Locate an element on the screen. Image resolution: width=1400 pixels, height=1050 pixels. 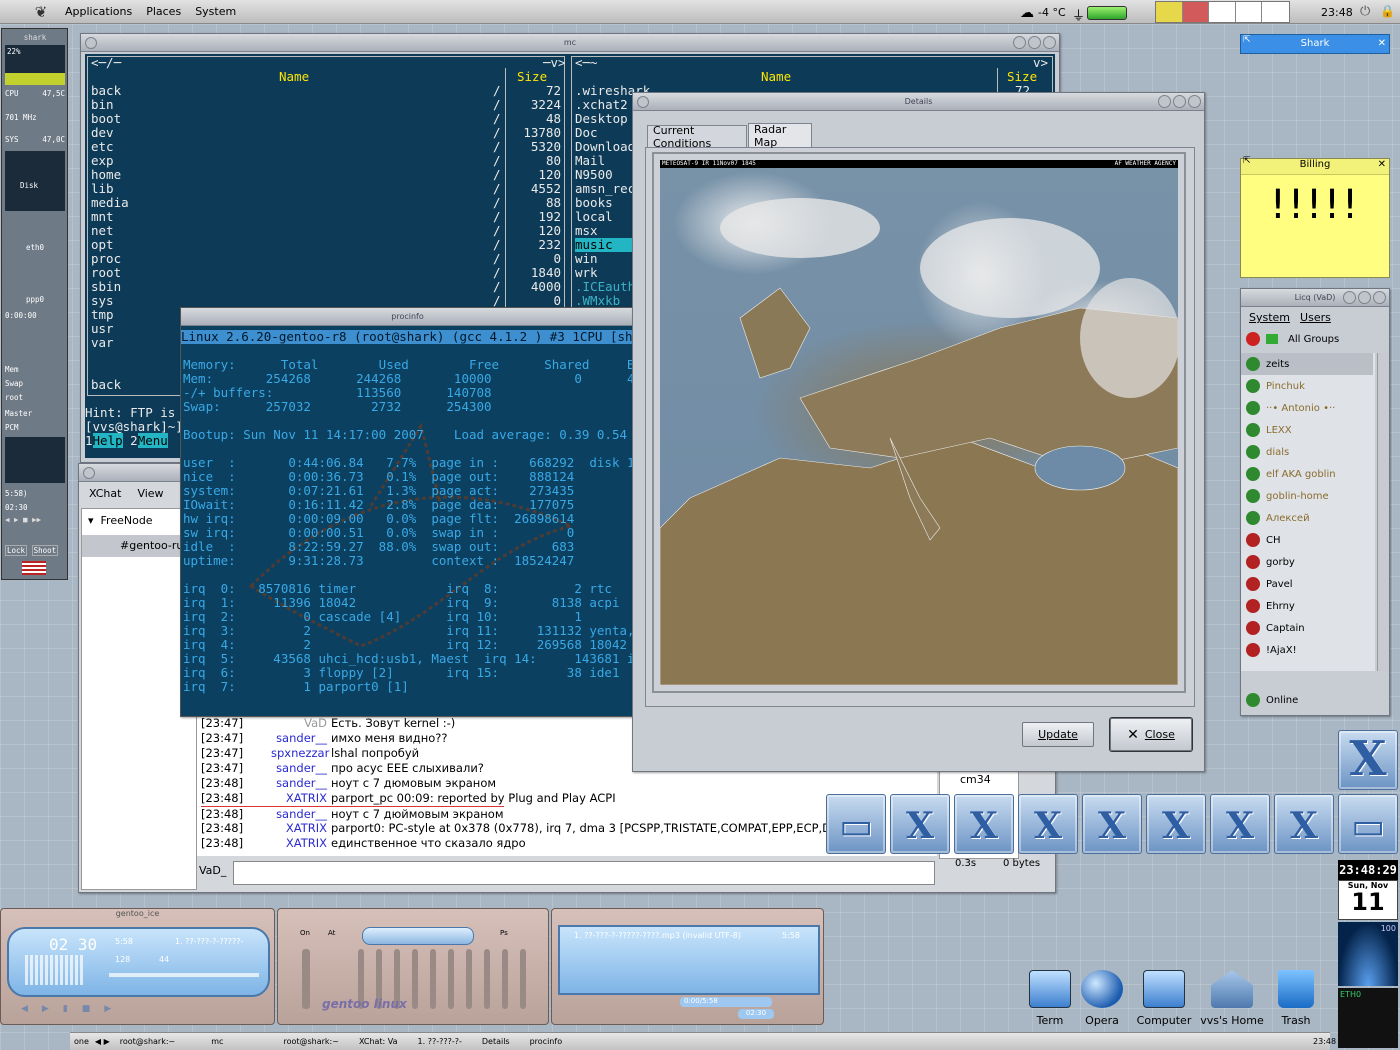
contact-item: ··• Antonio •·· is located at coordinates (1307, 408).